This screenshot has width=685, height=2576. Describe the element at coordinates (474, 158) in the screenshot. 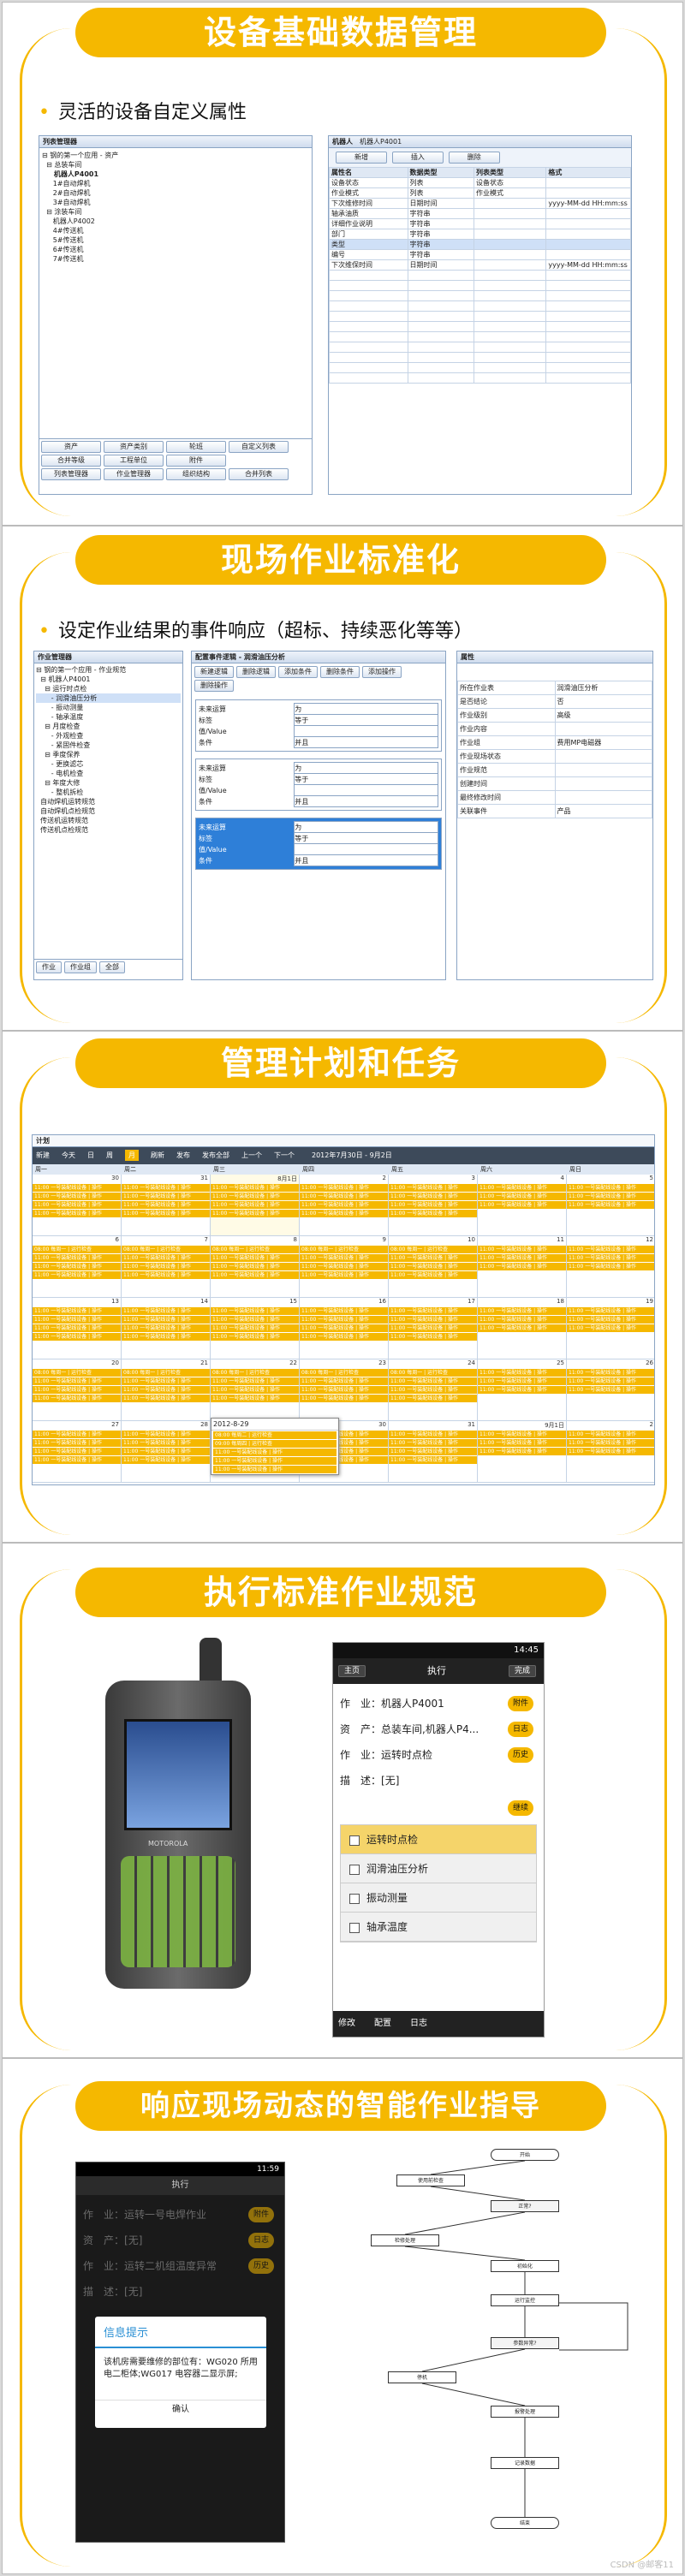

I see `delete-button: 删除` at that location.